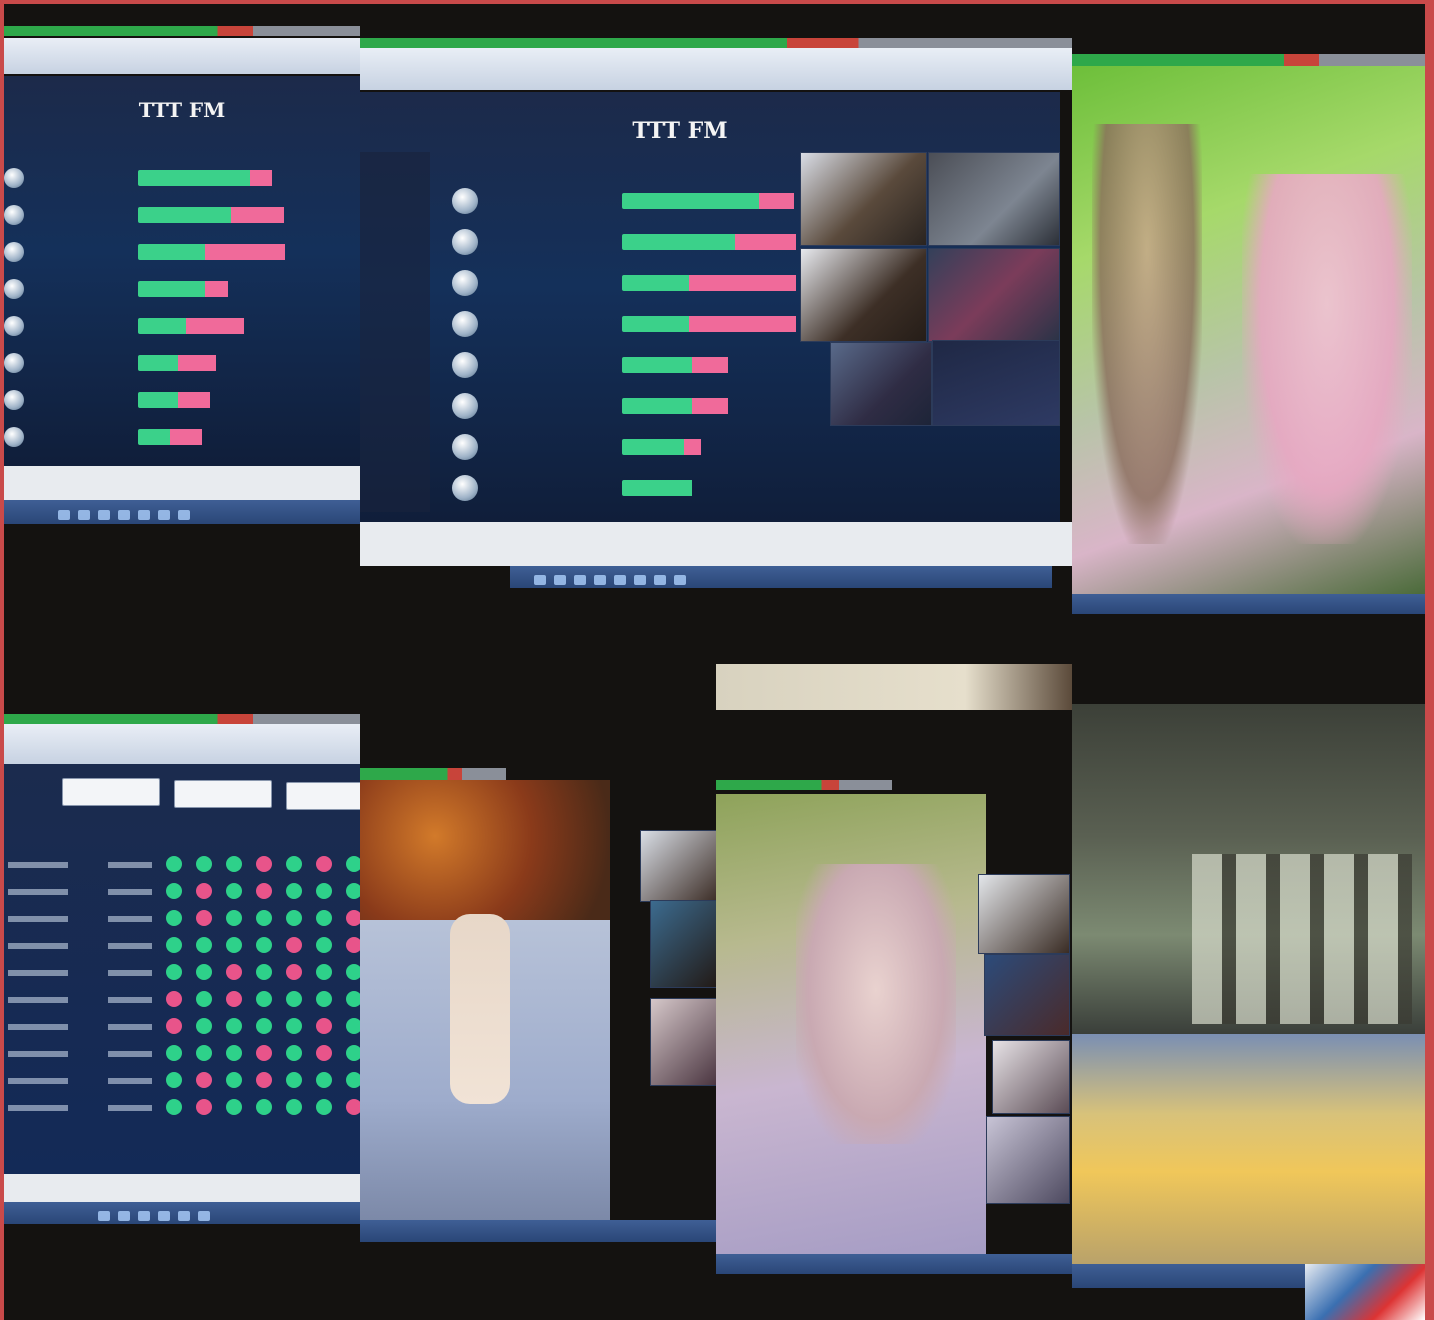  Describe the element at coordinates (1248, 1149) in the screenshot. I see `video-frame-taxis` at that location.